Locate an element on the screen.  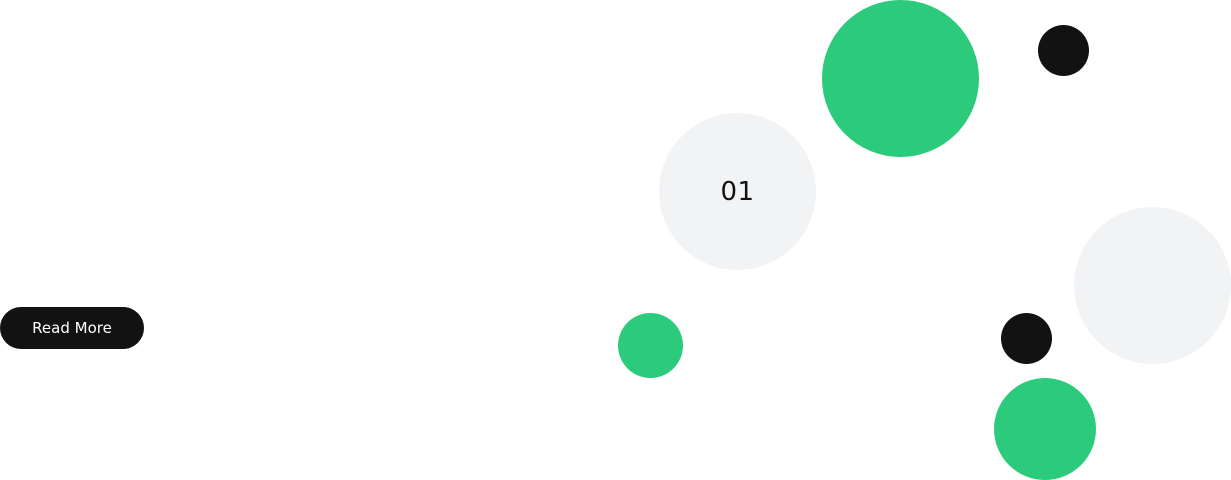
step-number-circle: 01 is located at coordinates (737, 191).